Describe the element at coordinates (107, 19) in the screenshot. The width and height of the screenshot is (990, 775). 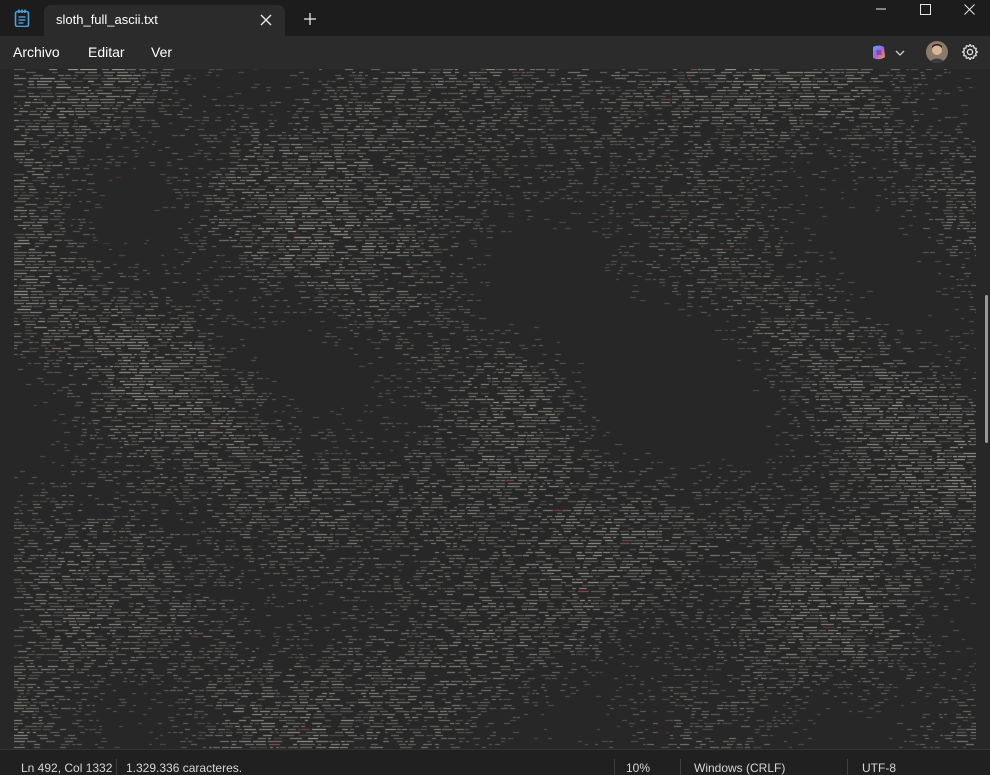
I see `tab-title: sloth_full_ascii.txt` at that location.